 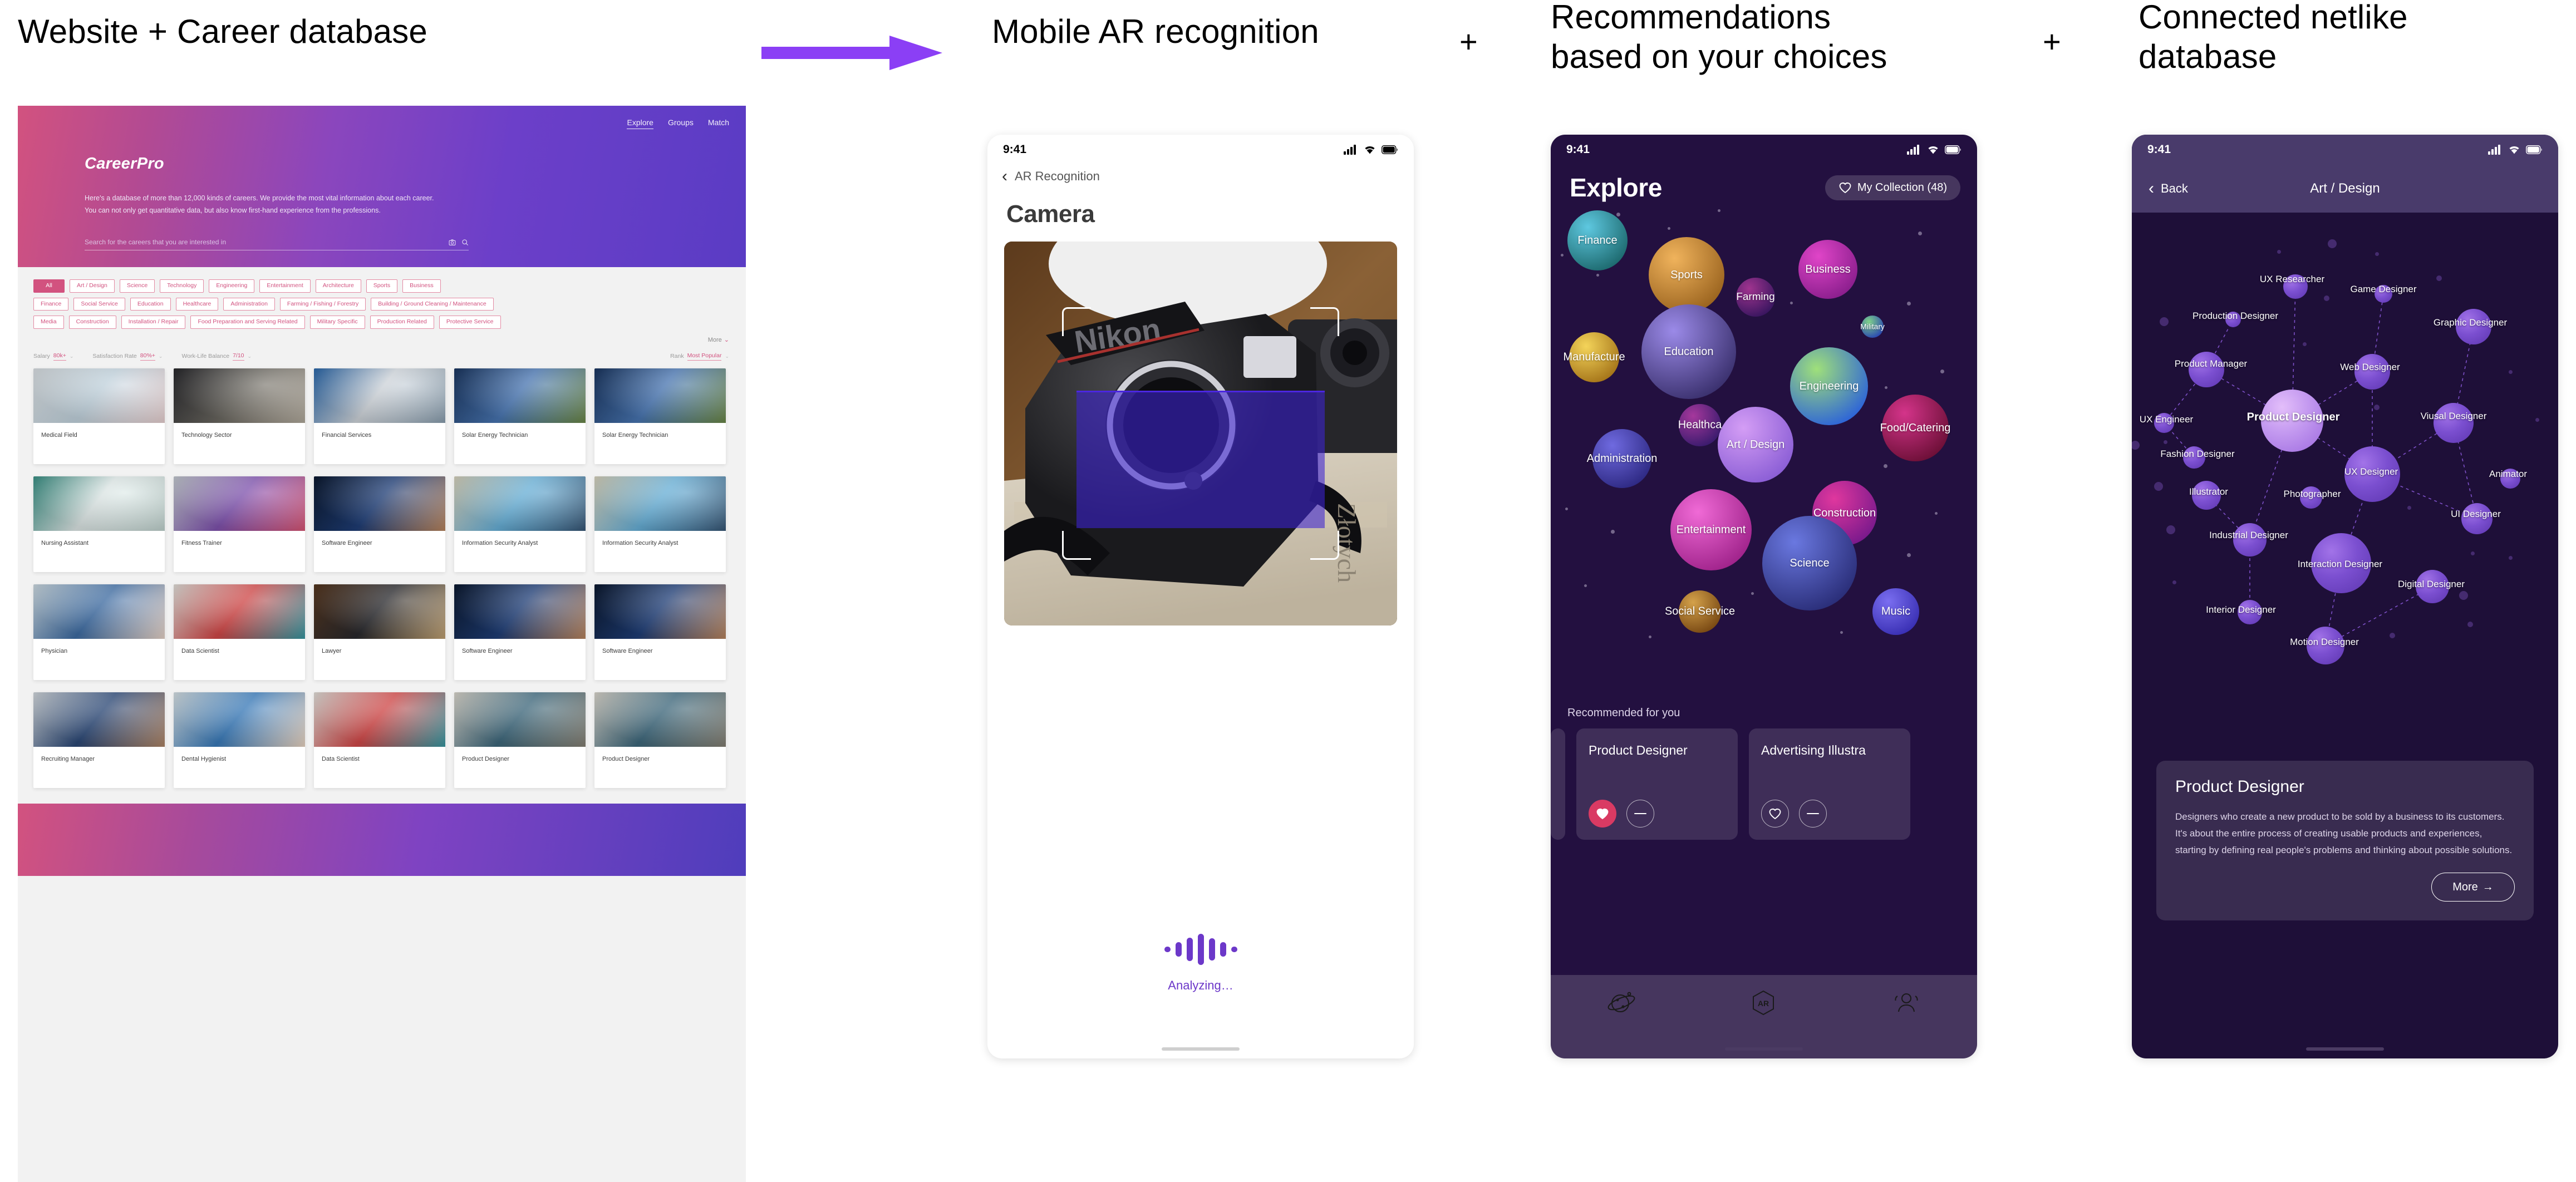 I want to click on bubble-finance: Finance, so click(x=1597, y=240).